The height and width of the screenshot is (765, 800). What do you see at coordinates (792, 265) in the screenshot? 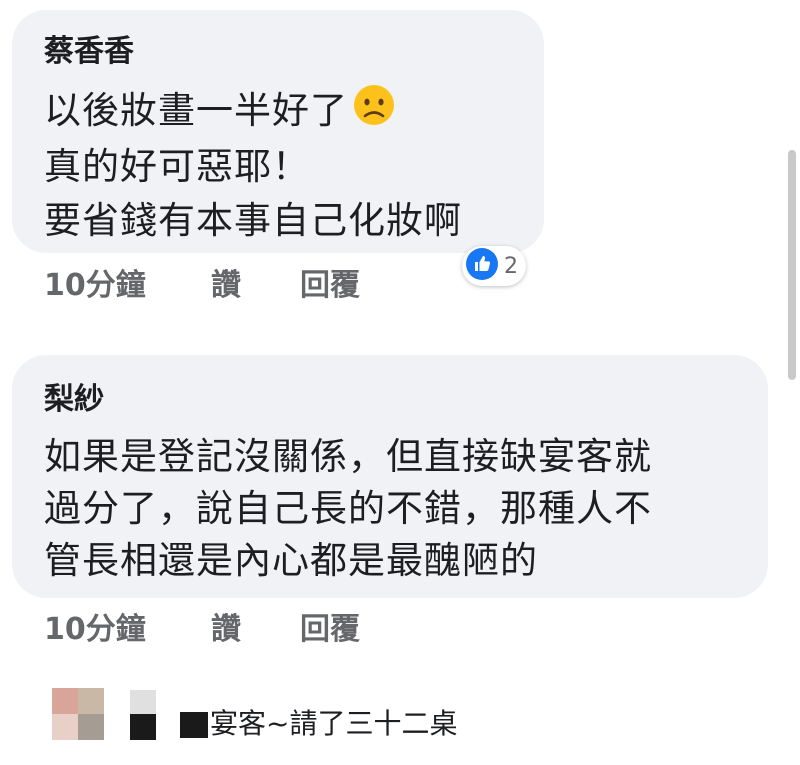
I see `scrollbar` at bounding box center [792, 265].